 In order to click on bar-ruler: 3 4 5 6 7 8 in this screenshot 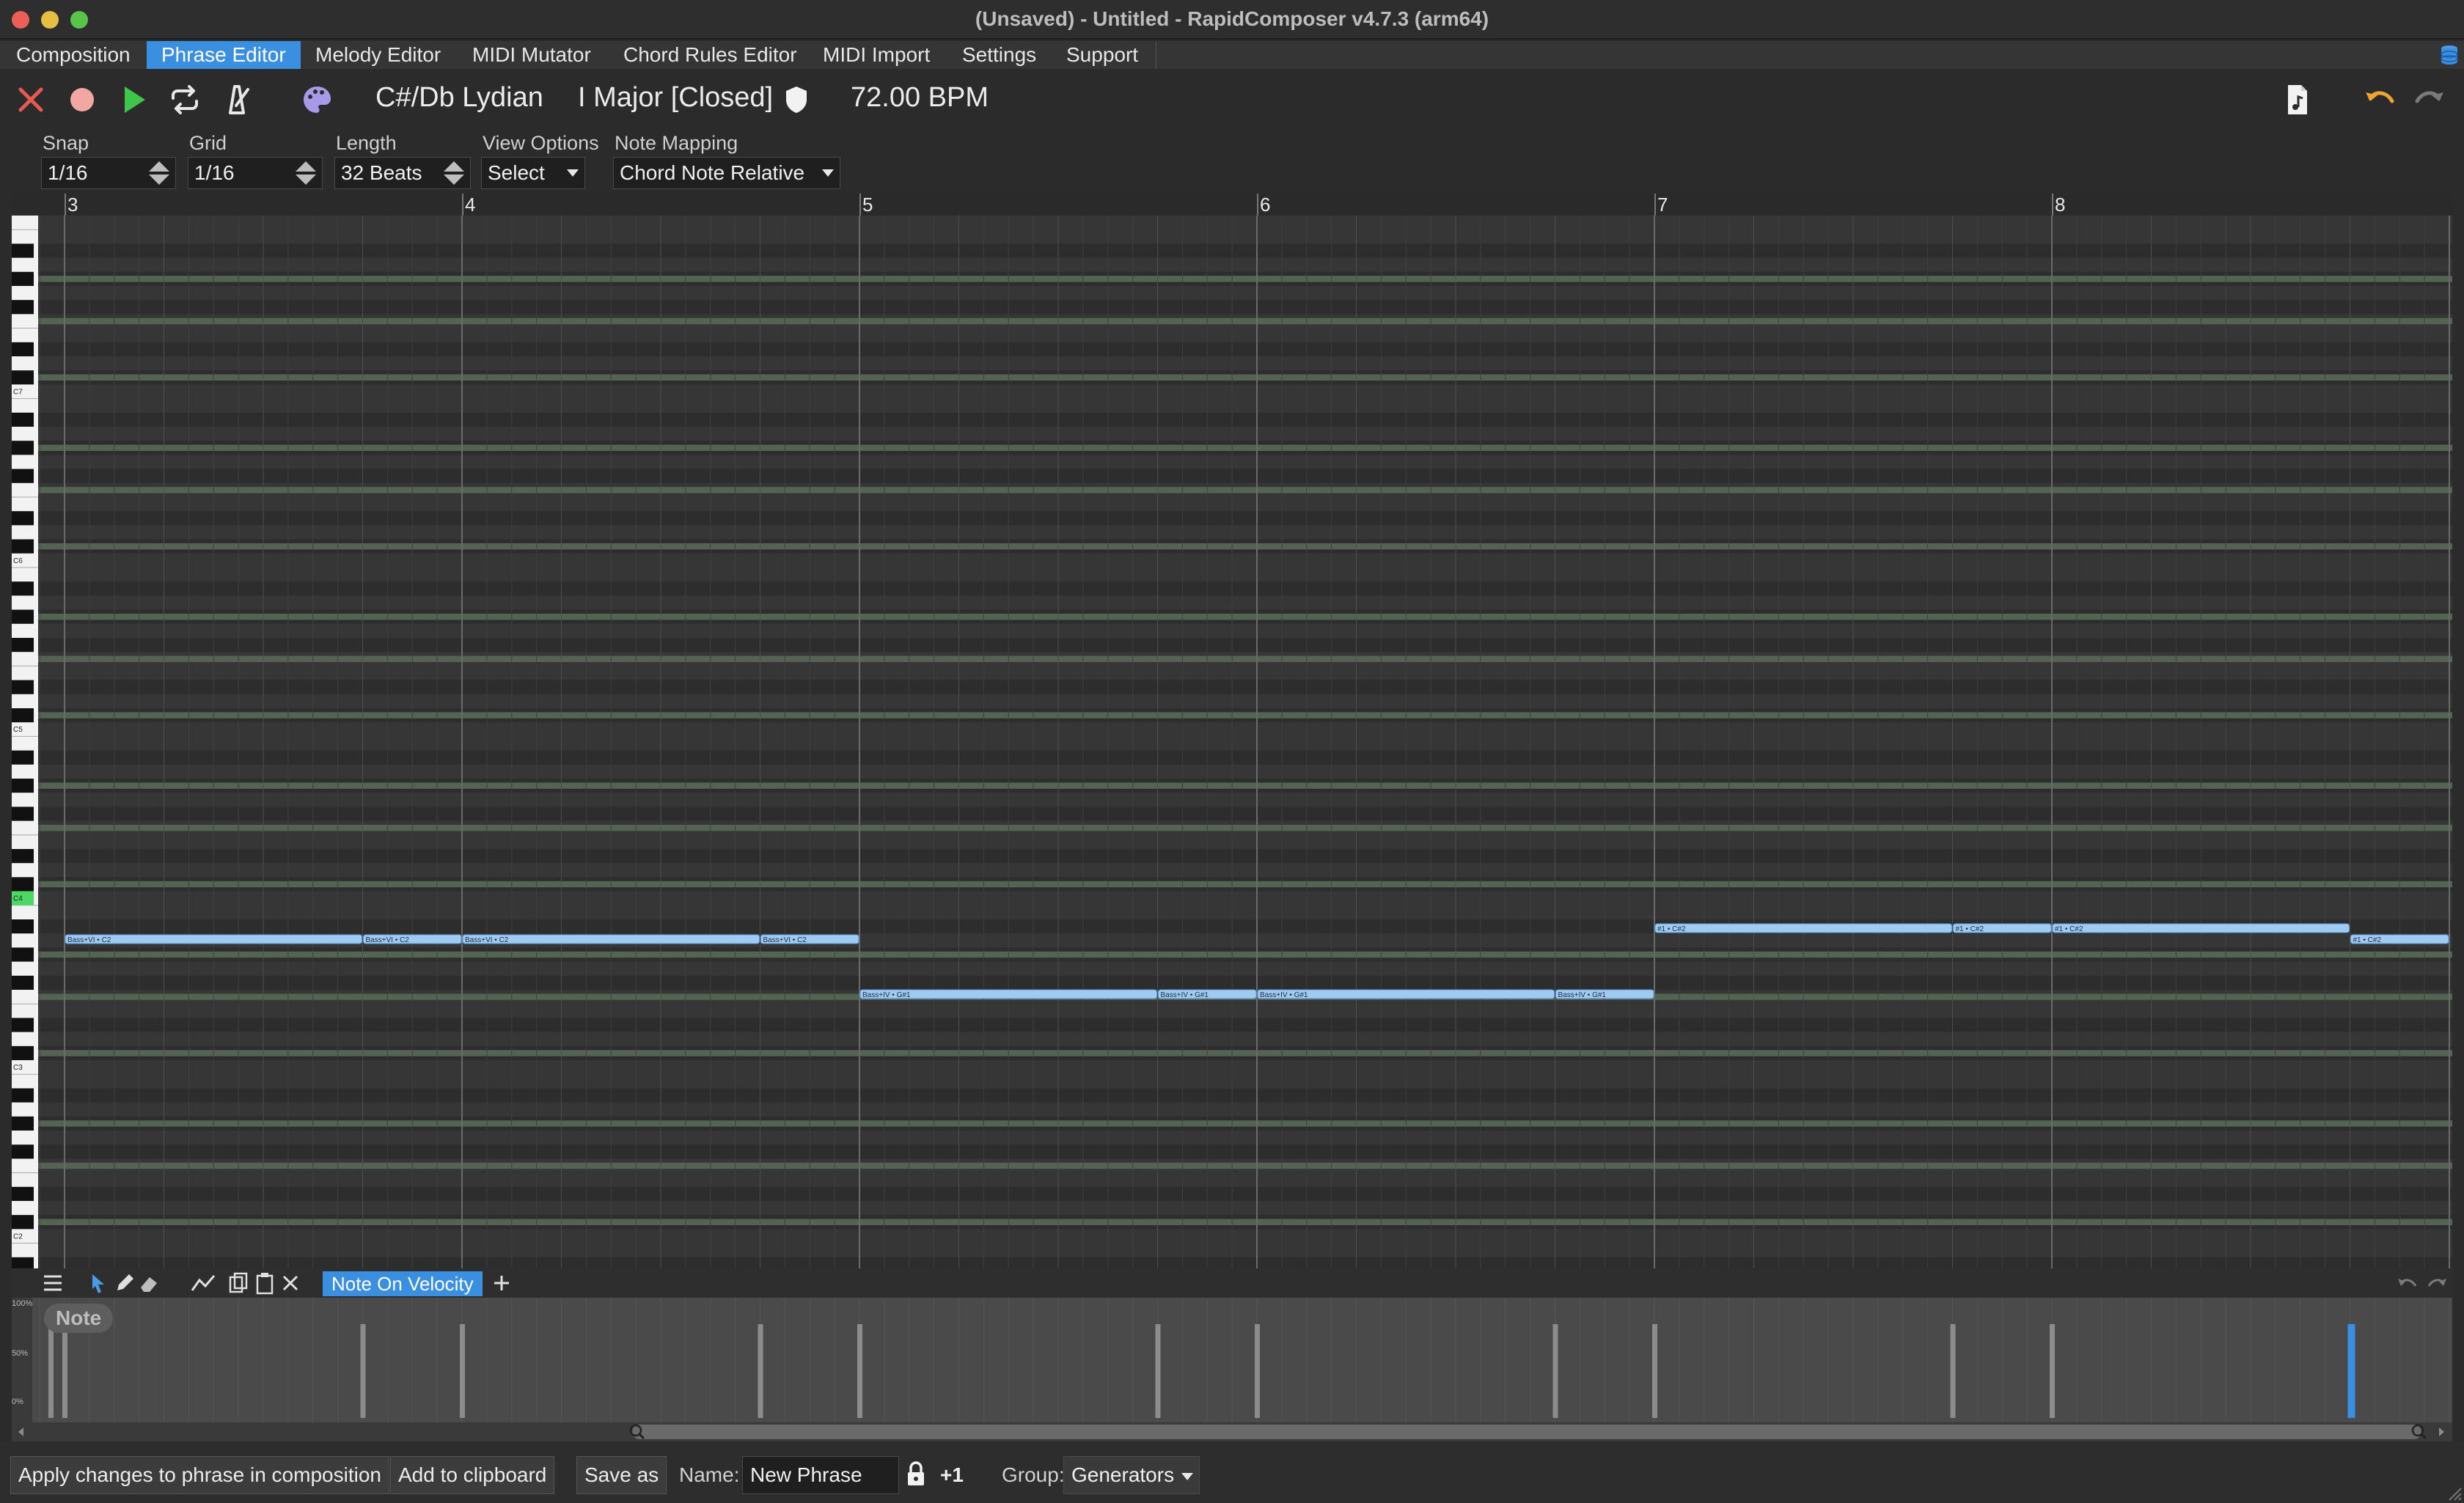, I will do `click(1232, 205)`.